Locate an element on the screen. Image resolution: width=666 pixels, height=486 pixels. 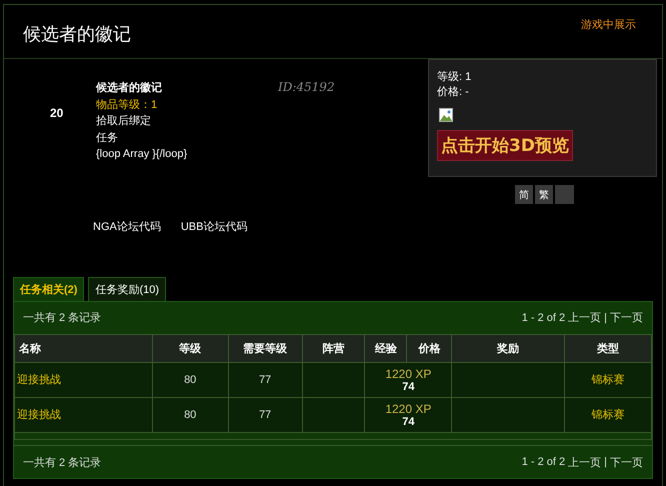
empty-button is located at coordinates (564, 194).